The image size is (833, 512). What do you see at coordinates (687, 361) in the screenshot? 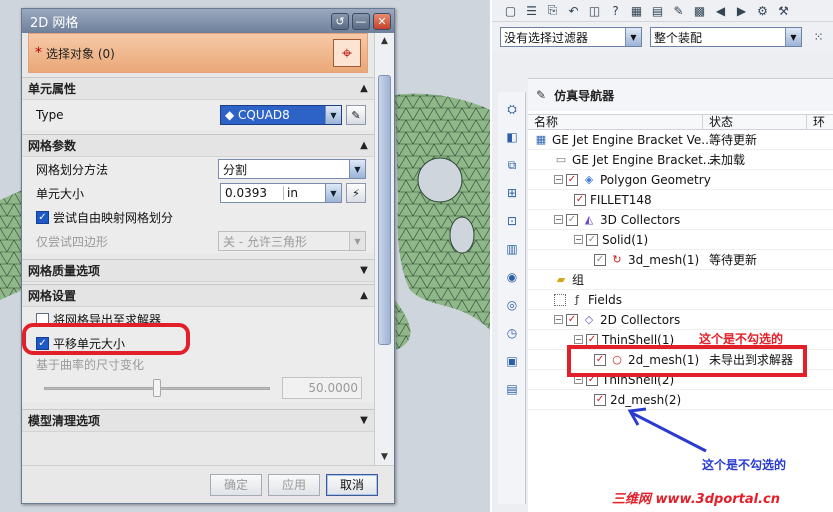
I see `highlight-2d-mesh-row` at bounding box center [687, 361].